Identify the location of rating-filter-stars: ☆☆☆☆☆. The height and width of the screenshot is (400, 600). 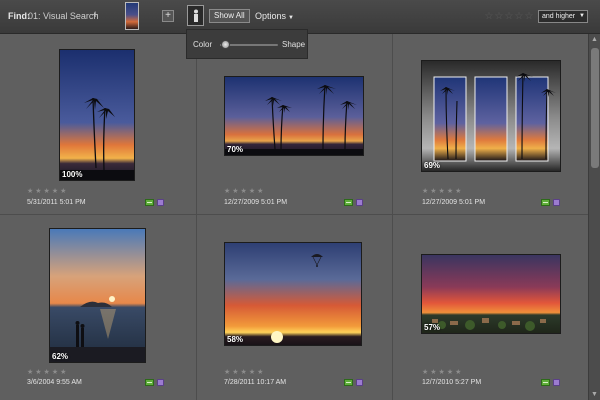
(509, 16).